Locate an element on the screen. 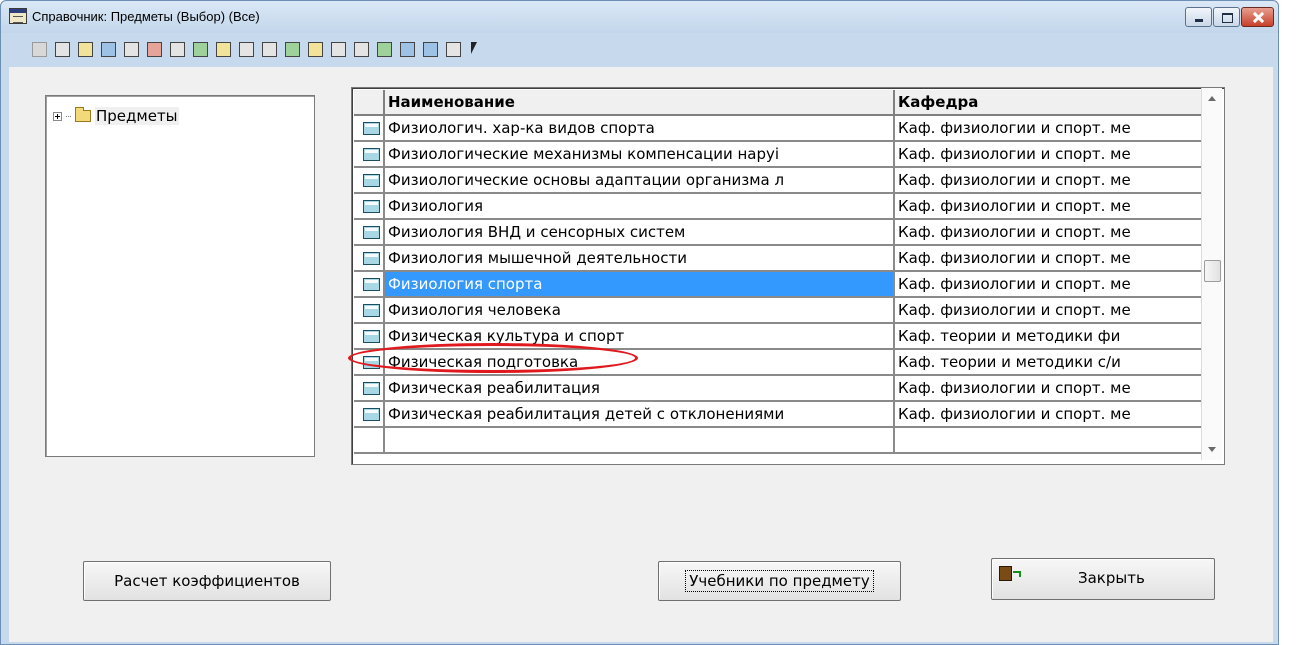 The width and height of the screenshot is (1307, 645). record-icon is located at coordinates (154, 49).